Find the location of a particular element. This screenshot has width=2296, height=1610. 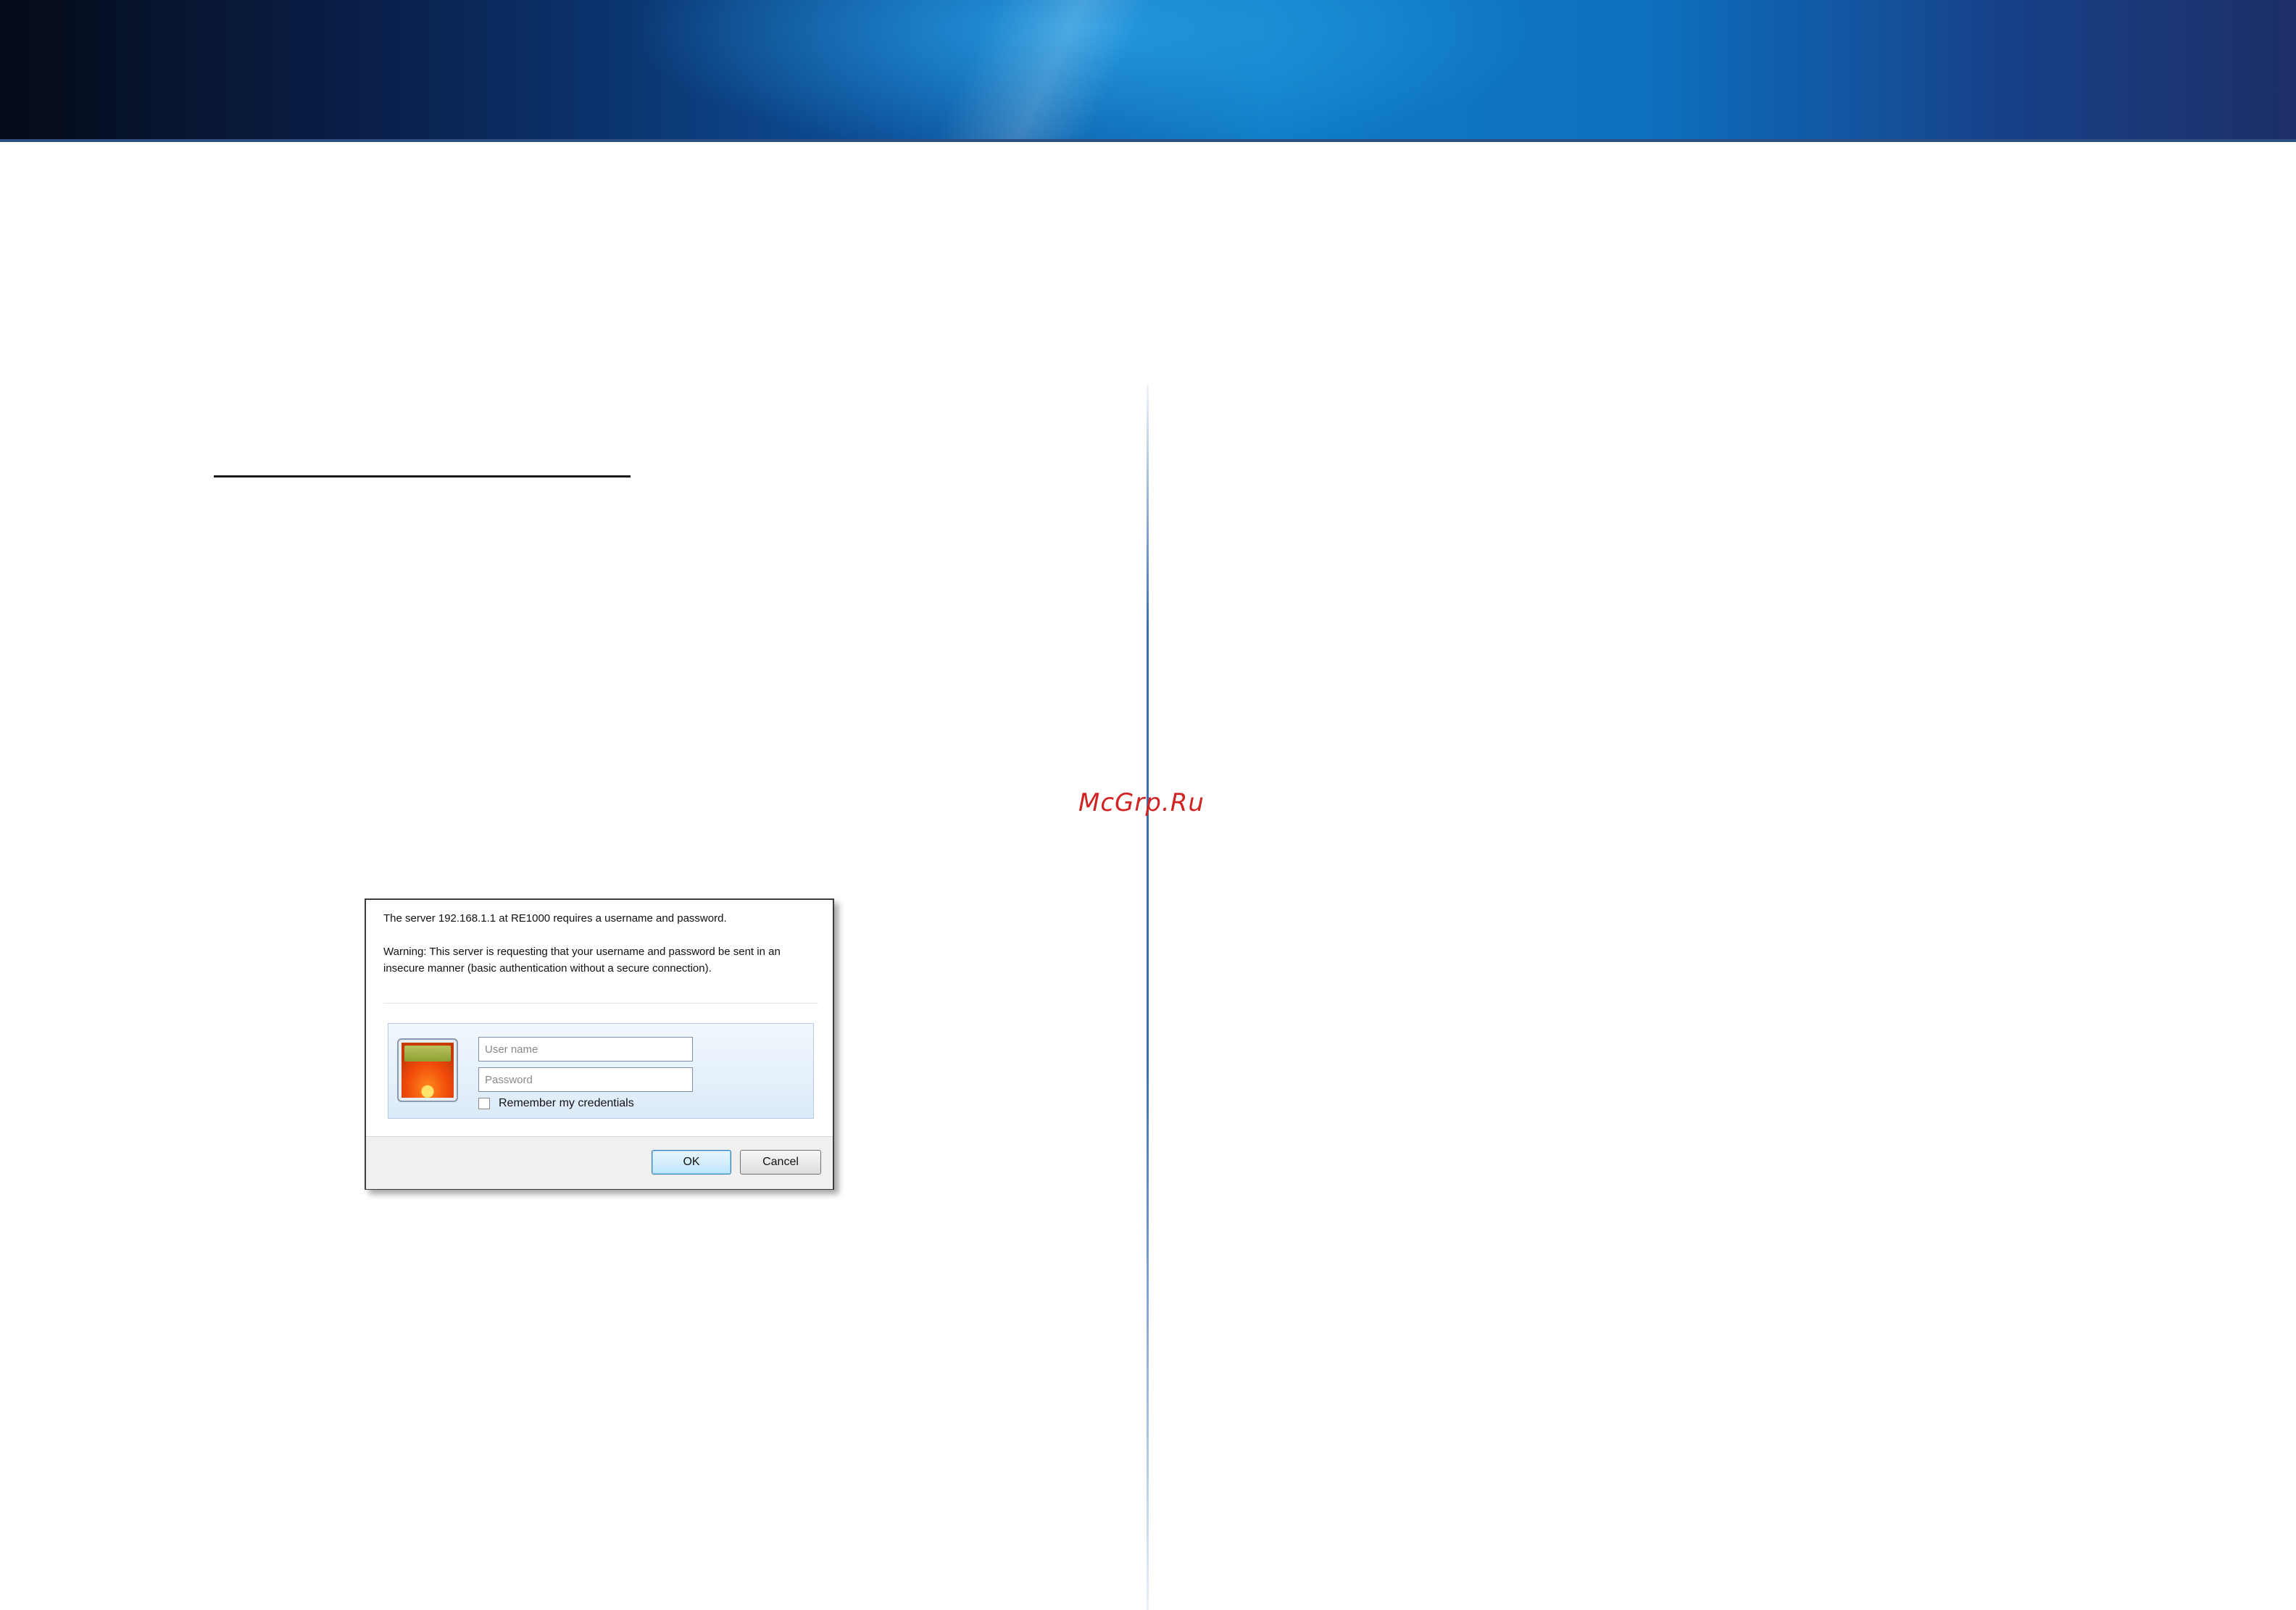

remember-checkbox is located at coordinates (484, 1103).